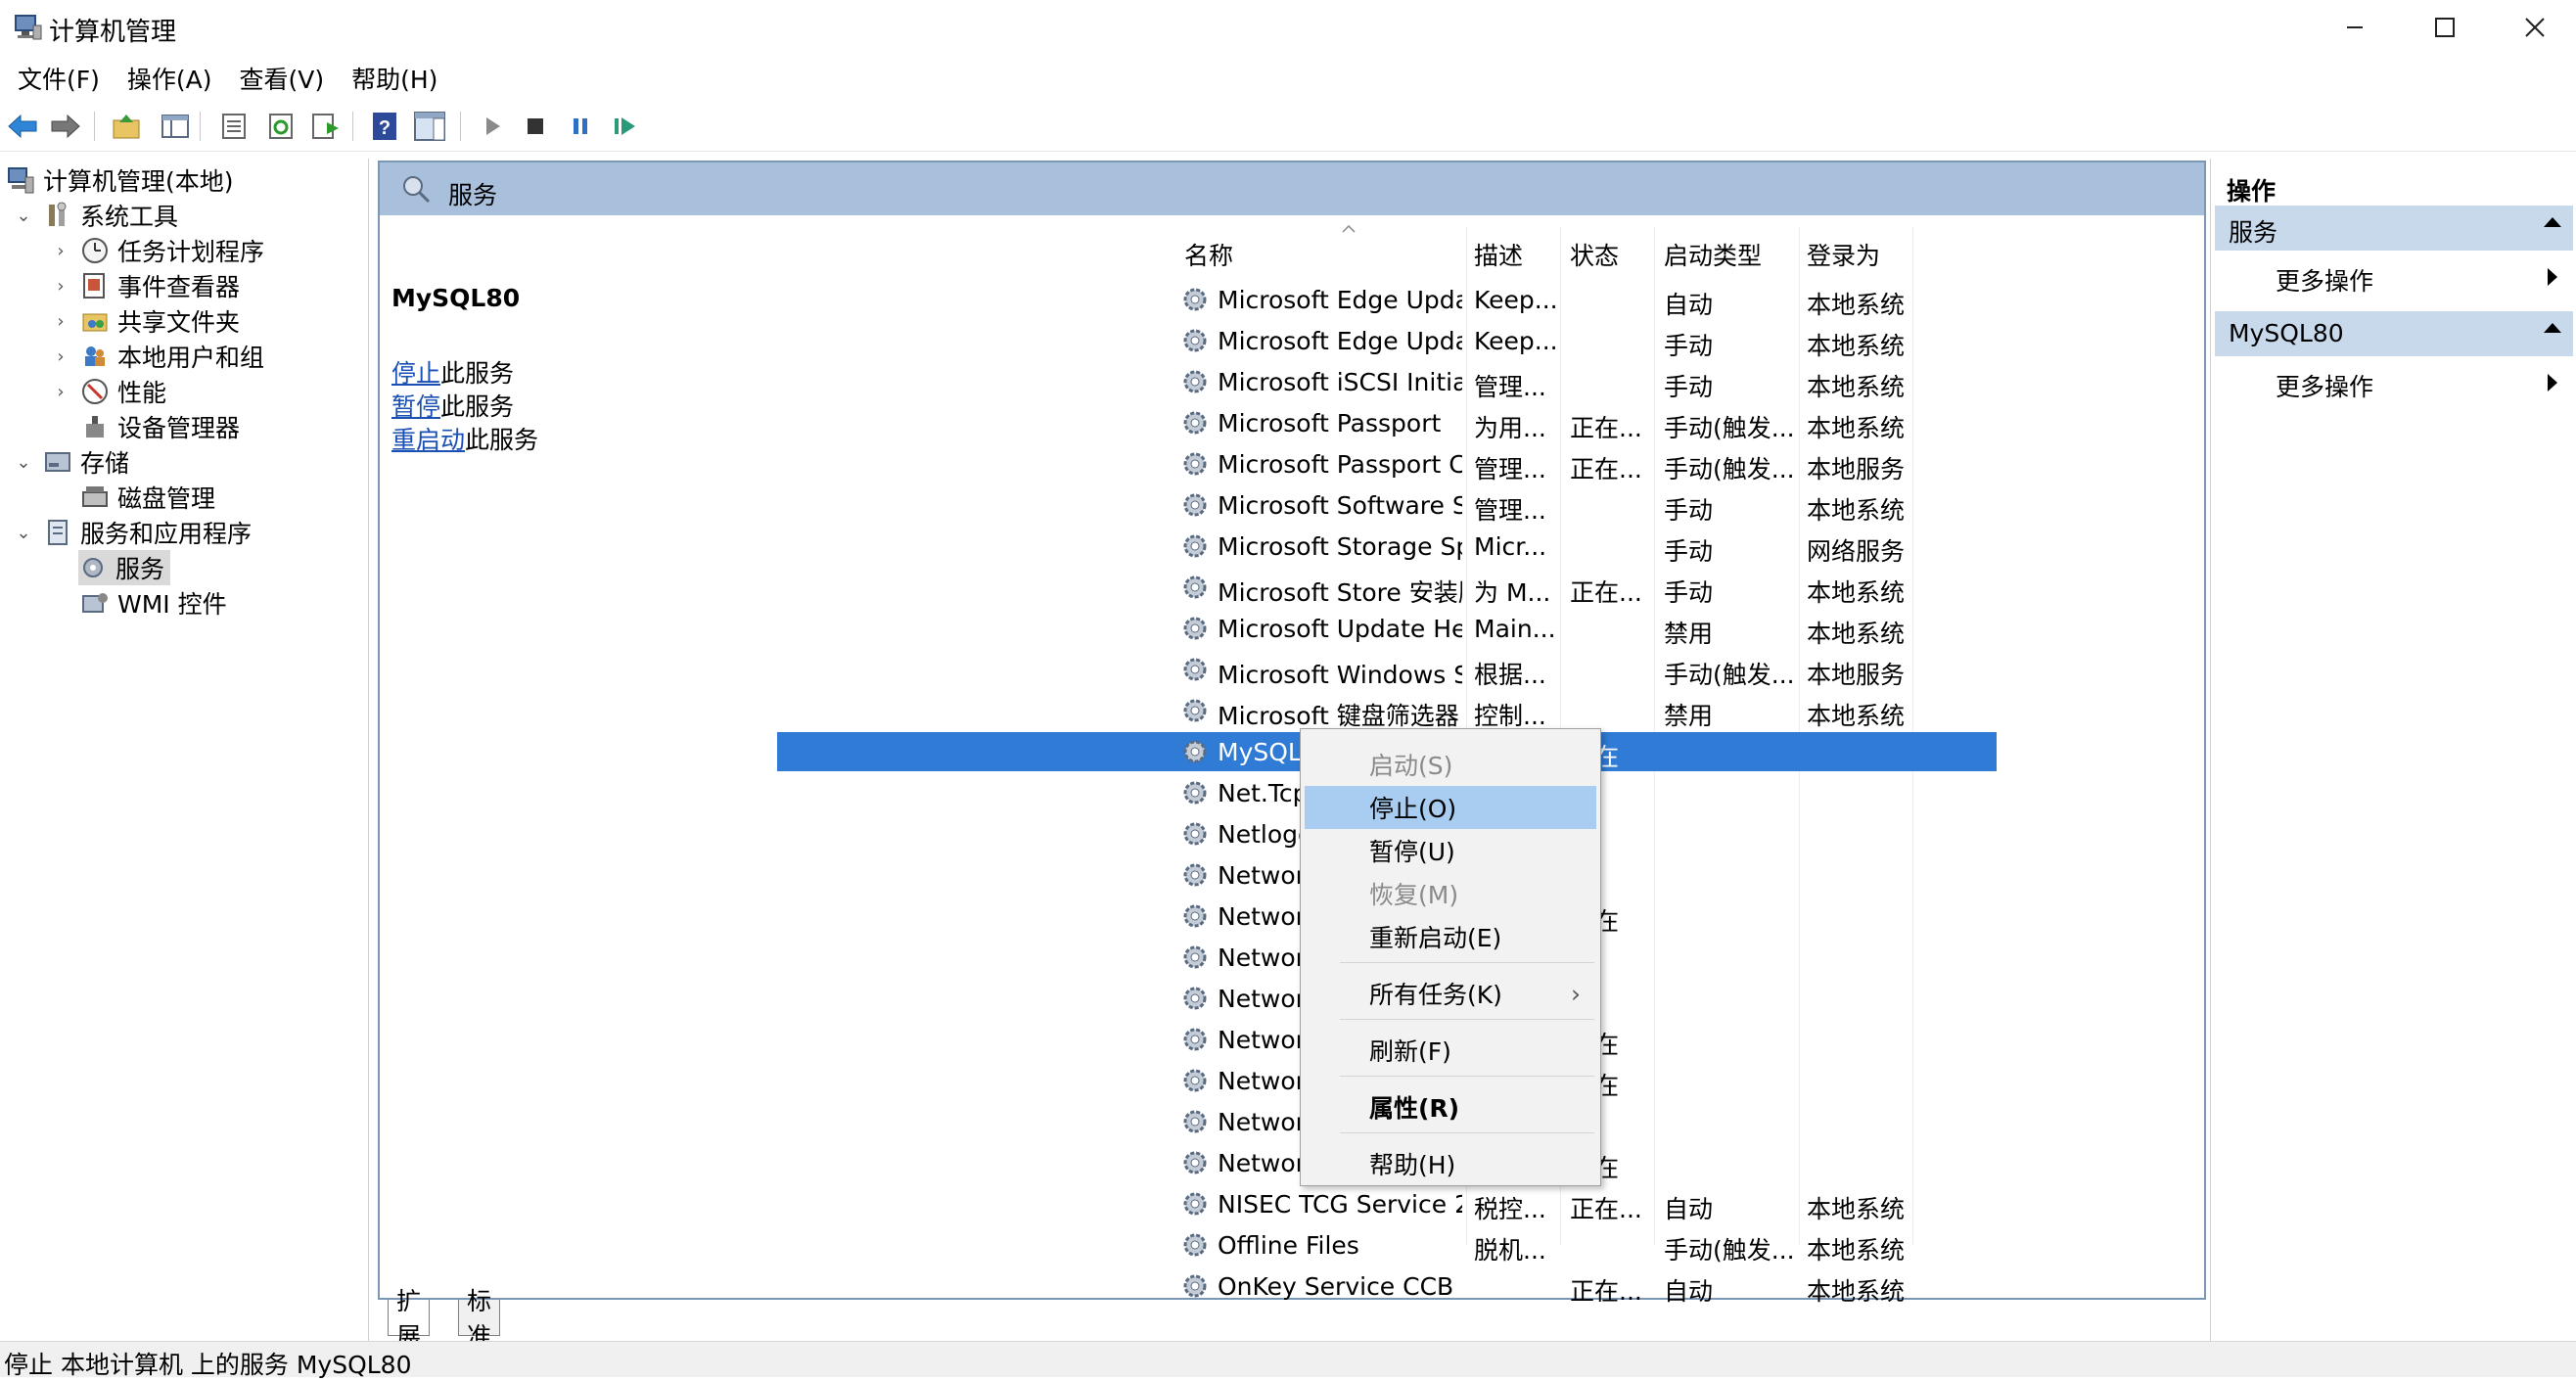 The width and height of the screenshot is (2576, 1381). What do you see at coordinates (126, 126) in the screenshot?
I see `up-button` at bounding box center [126, 126].